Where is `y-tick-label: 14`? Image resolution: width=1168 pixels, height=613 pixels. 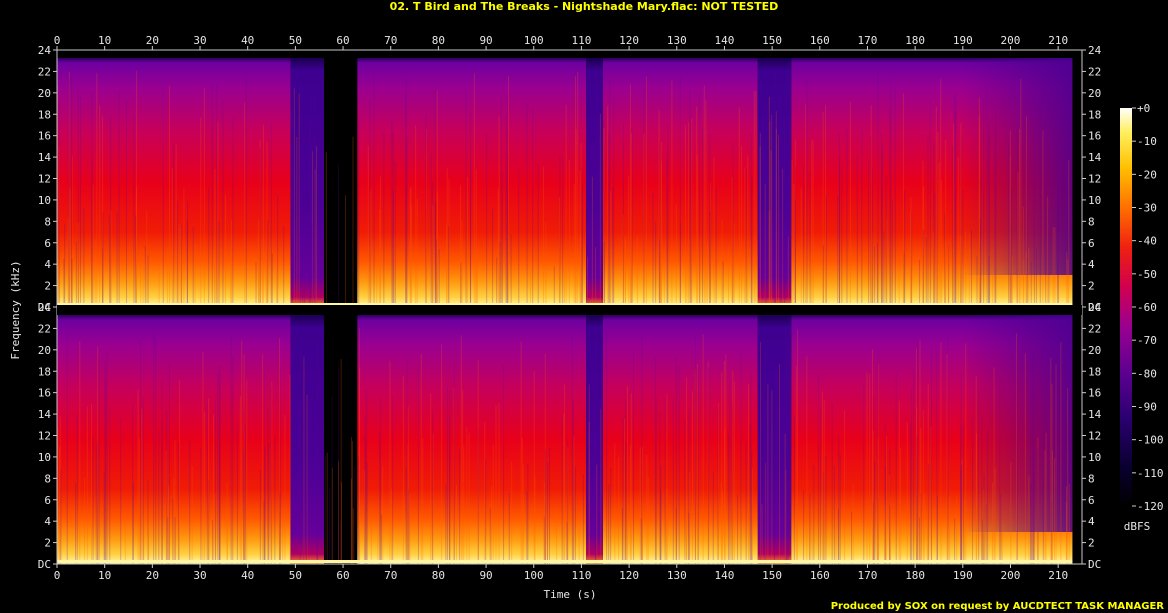 y-tick-label: 14 is located at coordinates (45, 414).